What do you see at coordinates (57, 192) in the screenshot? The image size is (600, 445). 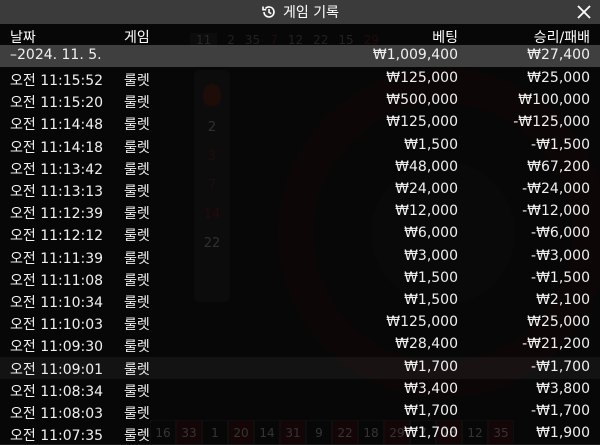 I see `row-time: 오전 11:13:13` at bounding box center [57, 192].